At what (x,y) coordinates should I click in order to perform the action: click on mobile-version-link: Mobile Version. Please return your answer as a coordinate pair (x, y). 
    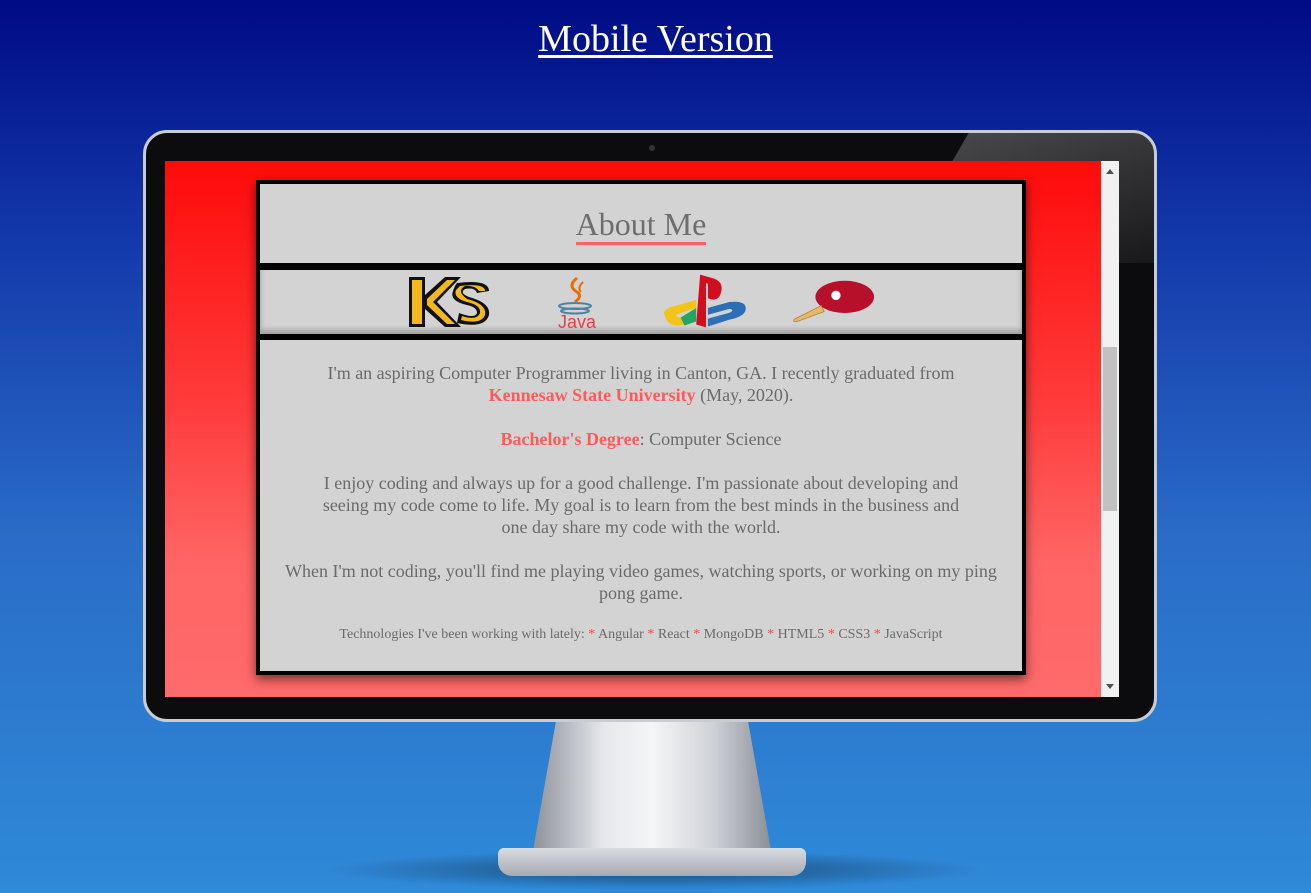
    Looking at the image, I should click on (655, 39).